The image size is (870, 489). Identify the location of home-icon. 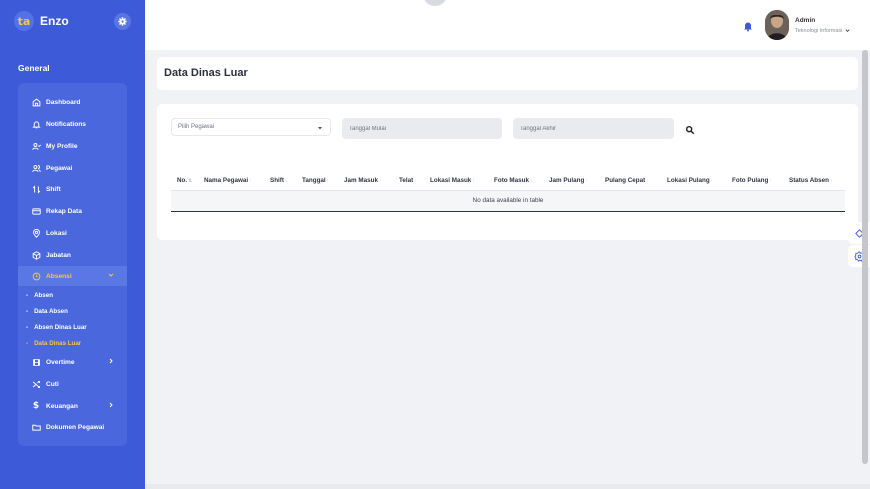
(36, 102).